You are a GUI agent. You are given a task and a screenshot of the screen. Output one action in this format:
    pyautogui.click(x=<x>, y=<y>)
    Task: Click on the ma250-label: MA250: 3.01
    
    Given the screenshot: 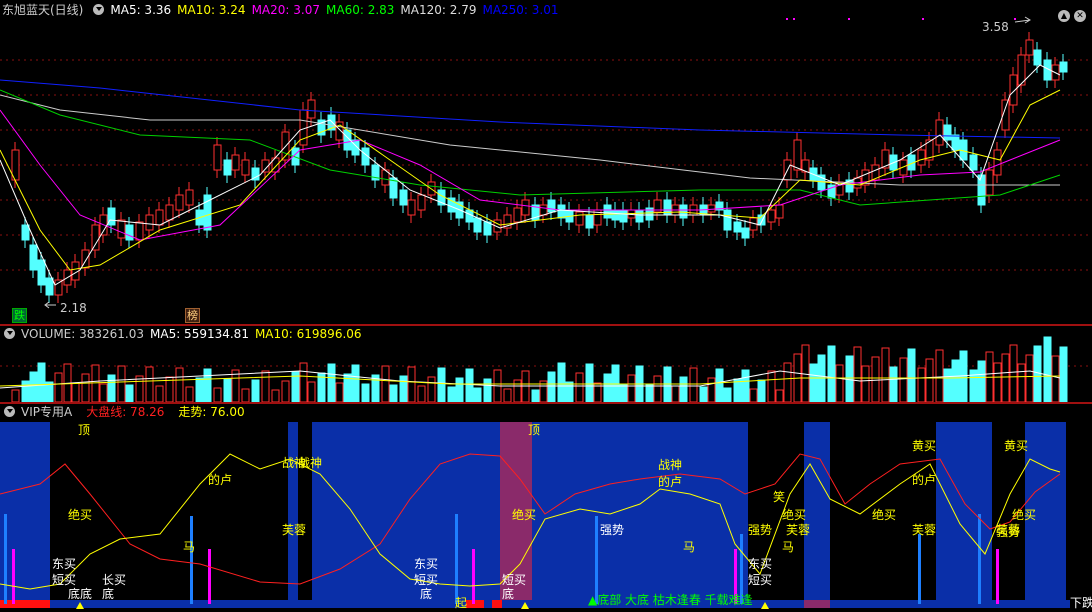 What is the action you would take?
    pyautogui.click(x=520, y=10)
    